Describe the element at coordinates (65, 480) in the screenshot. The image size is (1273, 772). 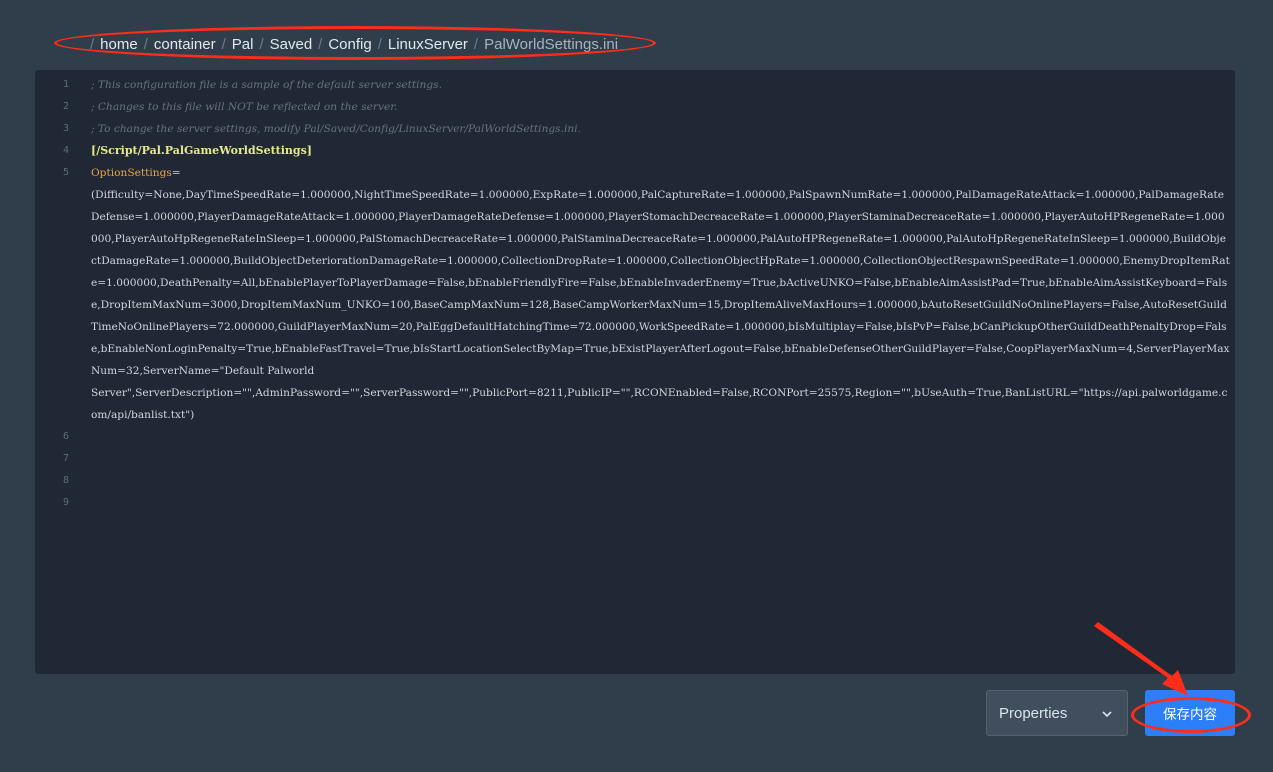
I see `line-number: 8` at that location.